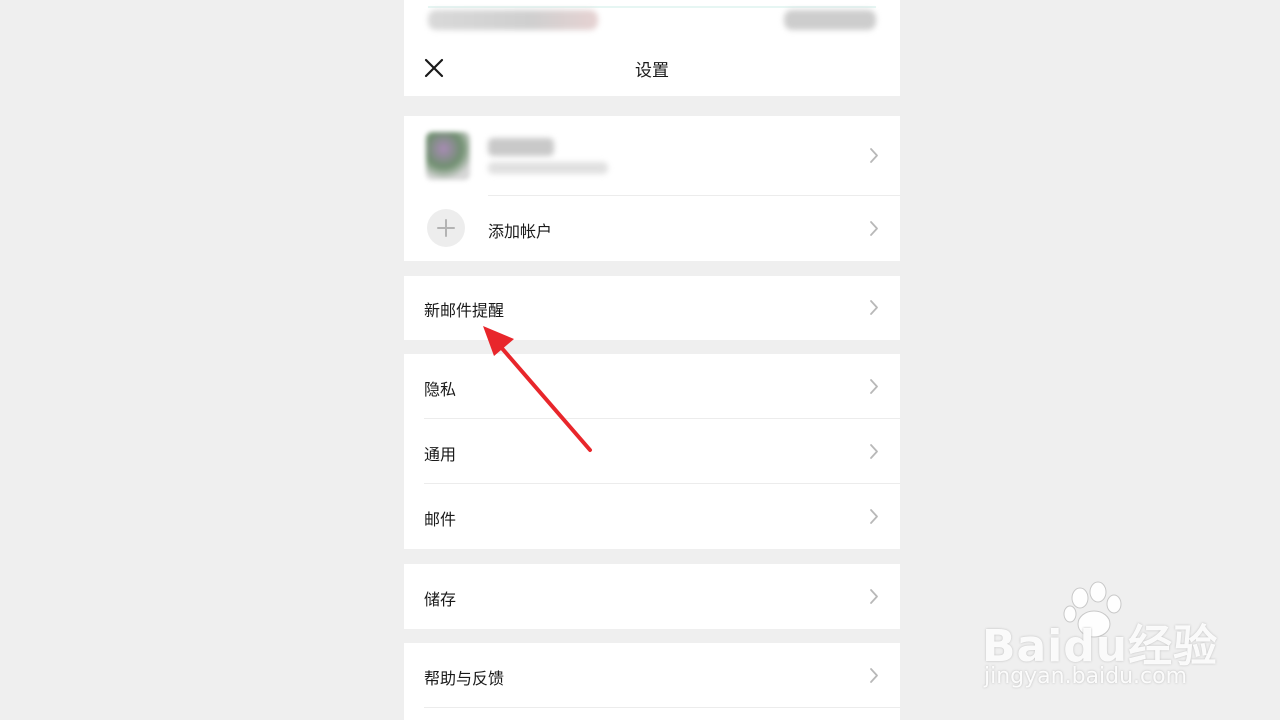 The height and width of the screenshot is (720, 1280). Describe the element at coordinates (440, 599) in the screenshot. I see `menu-item-label: 储存` at that location.